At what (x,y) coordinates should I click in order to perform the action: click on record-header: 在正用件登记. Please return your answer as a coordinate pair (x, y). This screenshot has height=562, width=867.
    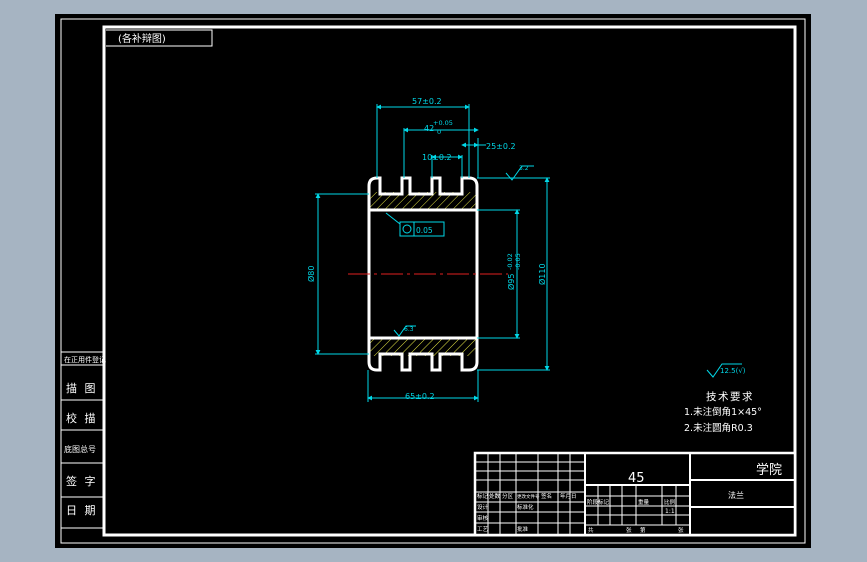
    Looking at the image, I should click on (85, 359).